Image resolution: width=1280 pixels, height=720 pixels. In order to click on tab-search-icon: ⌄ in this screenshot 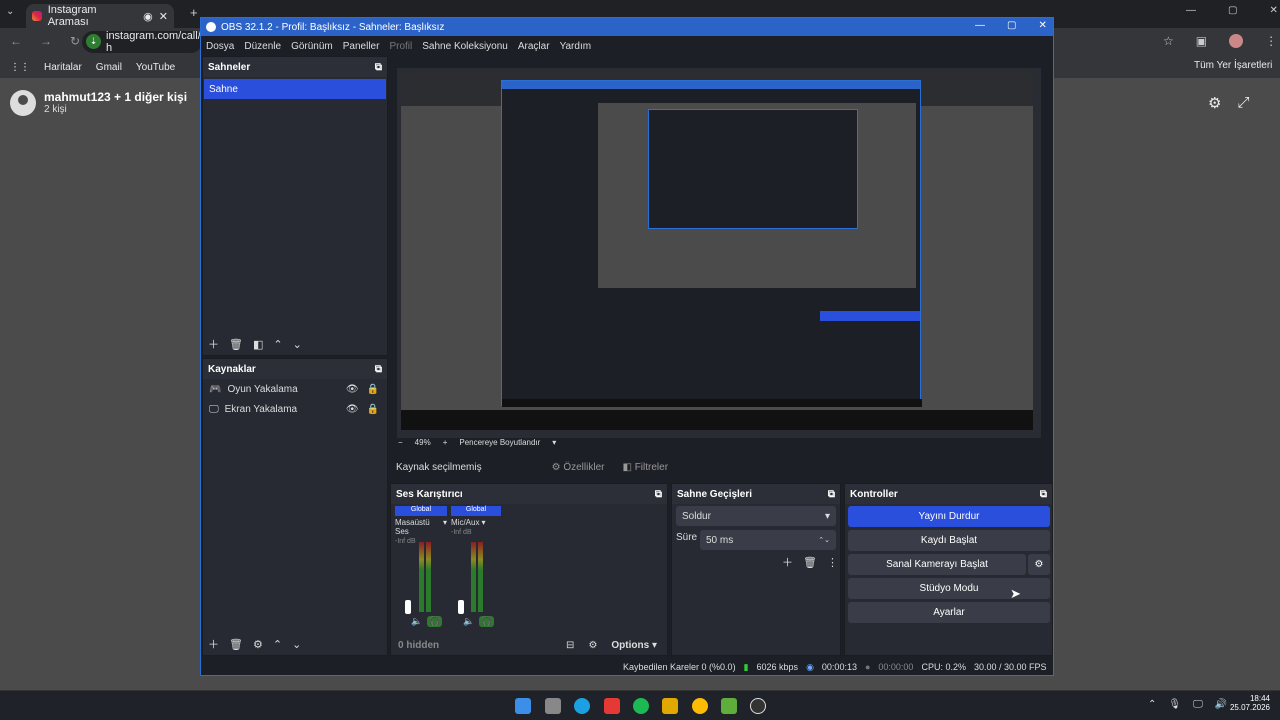, I will do `click(10, 11)`.